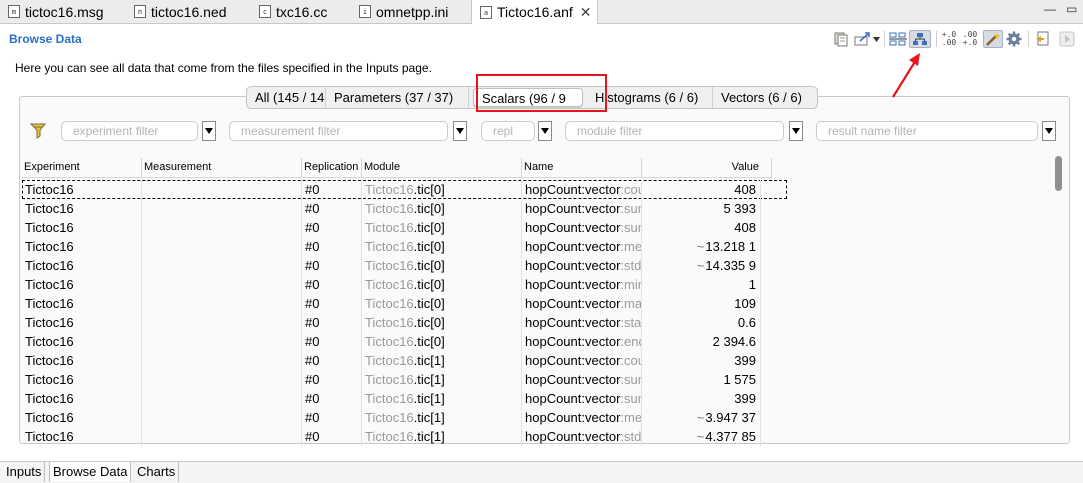  I want to click on editor-tab-tictoc16-anf: a Tictoc16.anf ✕, so click(534, 12).